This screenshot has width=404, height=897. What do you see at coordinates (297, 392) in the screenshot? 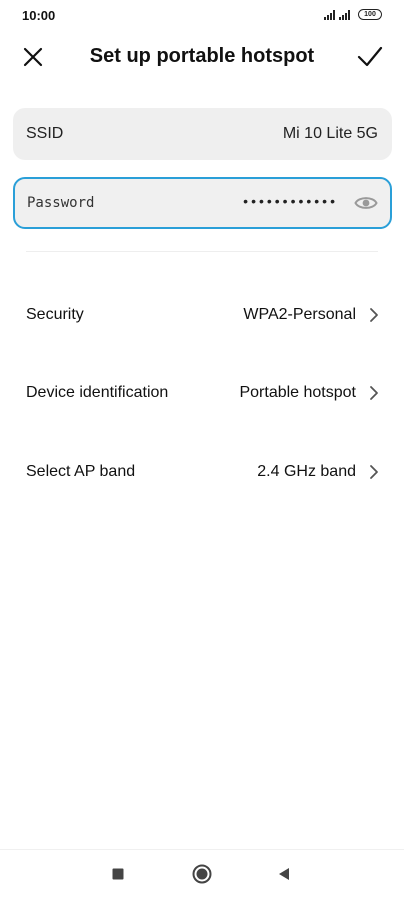
I see `device-identification-value: Portable hotspot` at bounding box center [297, 392].